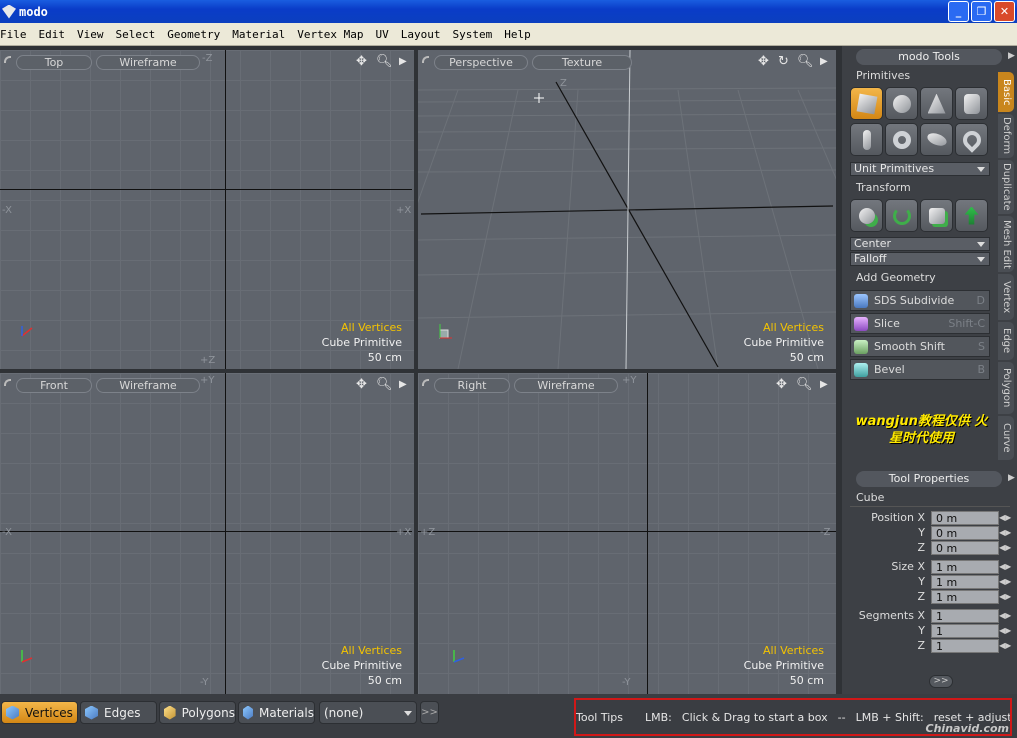 The height and width of the screenshot is (738, 1017). I want to click on position-z-spinner-icon: ◀▶, so click(1005, 548).